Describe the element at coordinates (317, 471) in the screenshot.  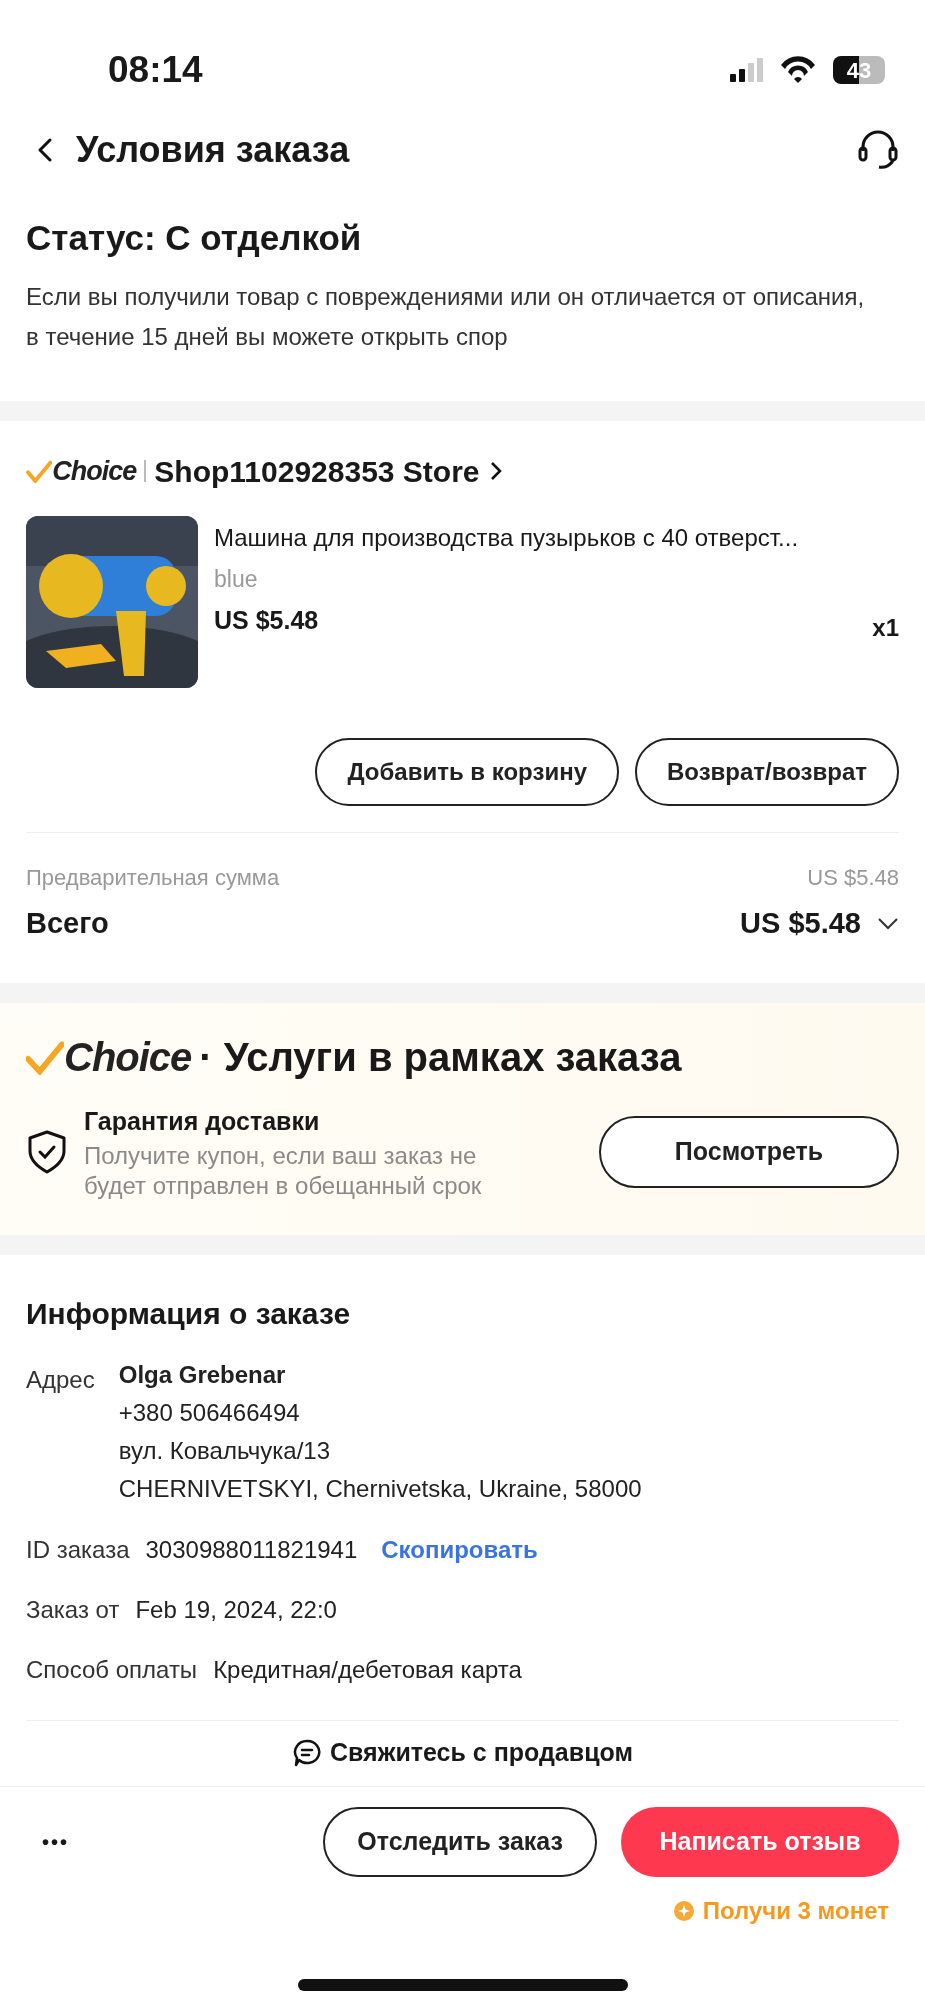
I see `shop-name: Shop1102928353 Store` at that location.